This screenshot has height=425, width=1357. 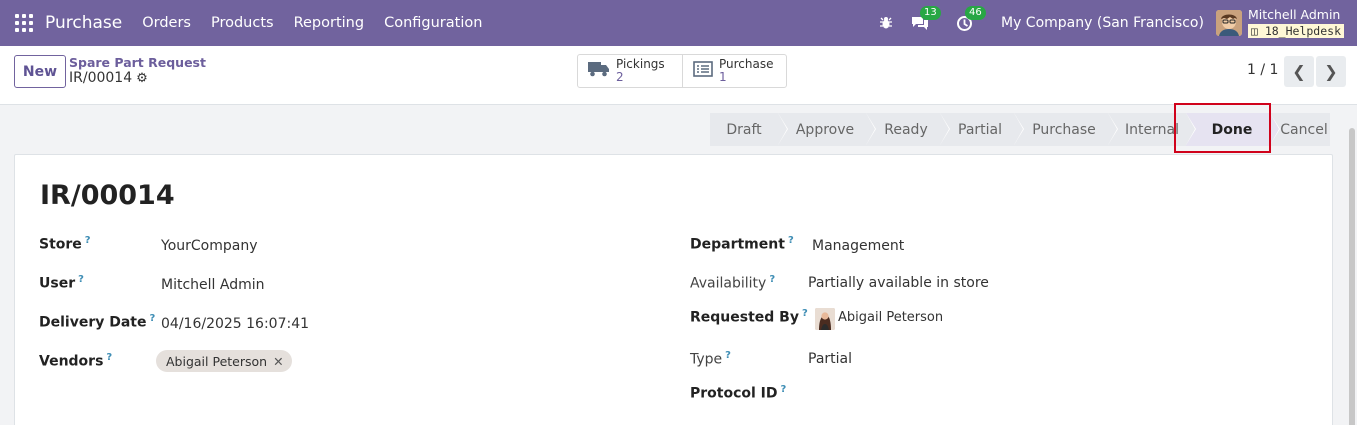 I want to click on delivery-date-label: Delivery Date?, so click(x=97, y=322).